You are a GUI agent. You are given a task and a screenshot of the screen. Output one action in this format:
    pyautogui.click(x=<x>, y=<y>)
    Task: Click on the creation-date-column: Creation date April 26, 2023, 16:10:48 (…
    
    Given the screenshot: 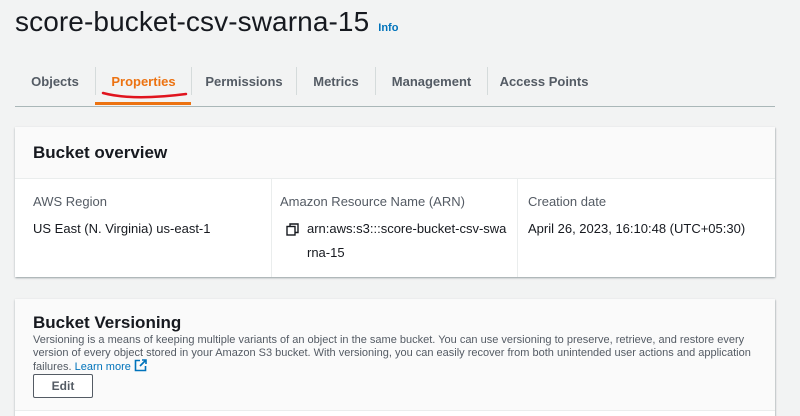 What is the action you would take?
    pyautogui.click(x=646, y=228)
    